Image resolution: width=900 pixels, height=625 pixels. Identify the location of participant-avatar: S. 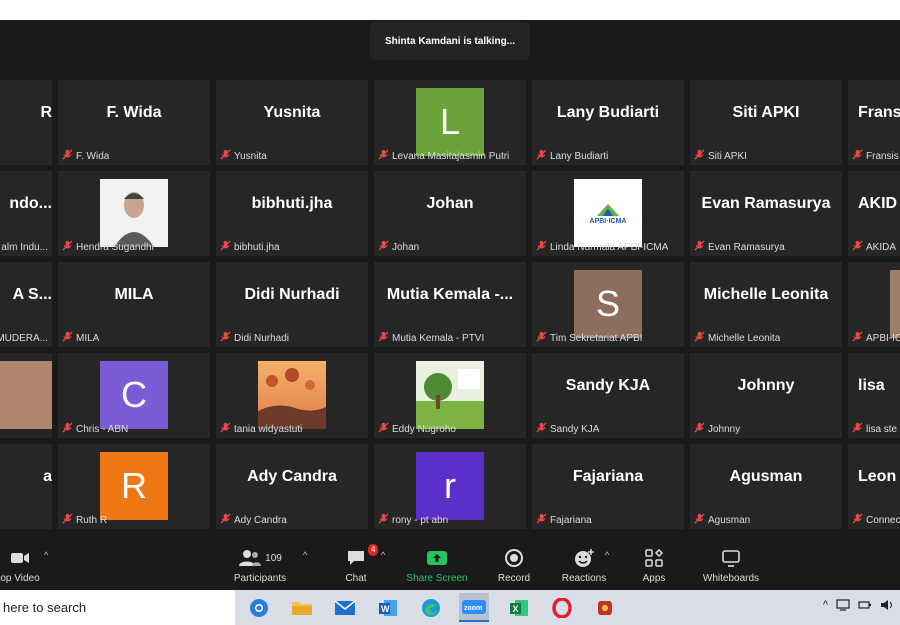
(608, 304).